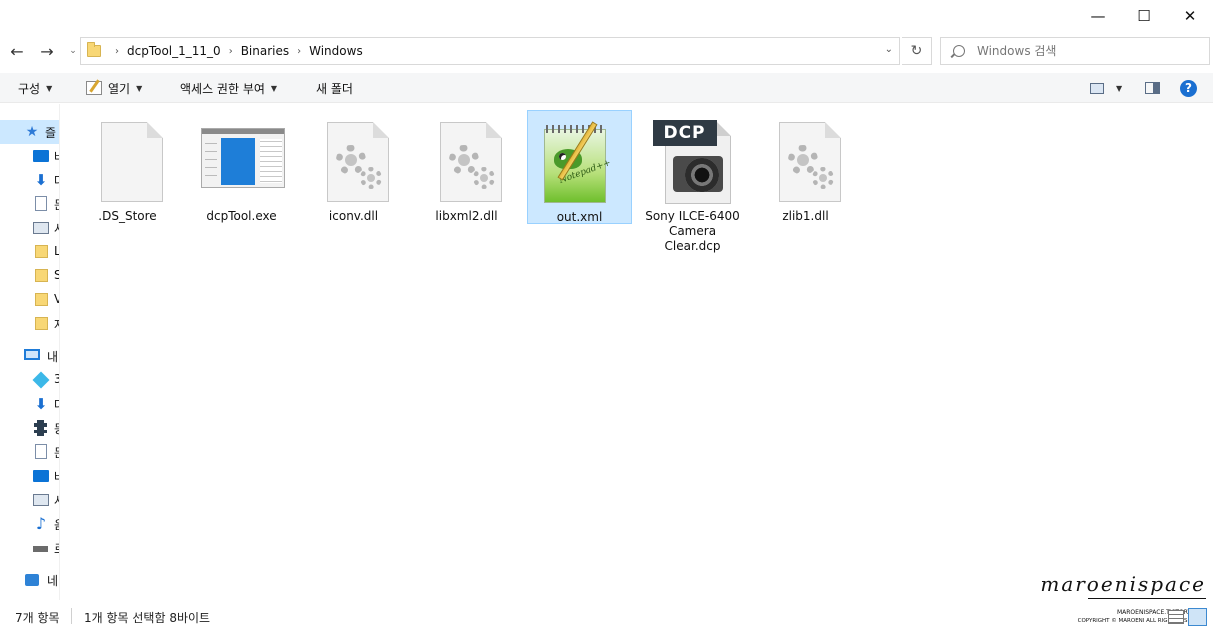 This screenshot has height=630, width=1213. What do you see at coordinates (41, 203) in the screenshot?
I see `document-icon` at bounding box center [41, 203].